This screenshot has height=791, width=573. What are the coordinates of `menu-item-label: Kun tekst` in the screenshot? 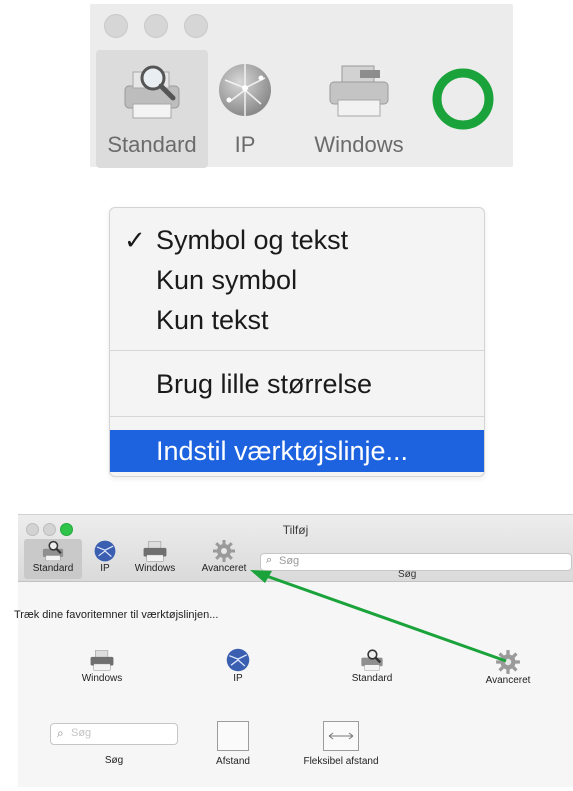 It's located at (212, 320).